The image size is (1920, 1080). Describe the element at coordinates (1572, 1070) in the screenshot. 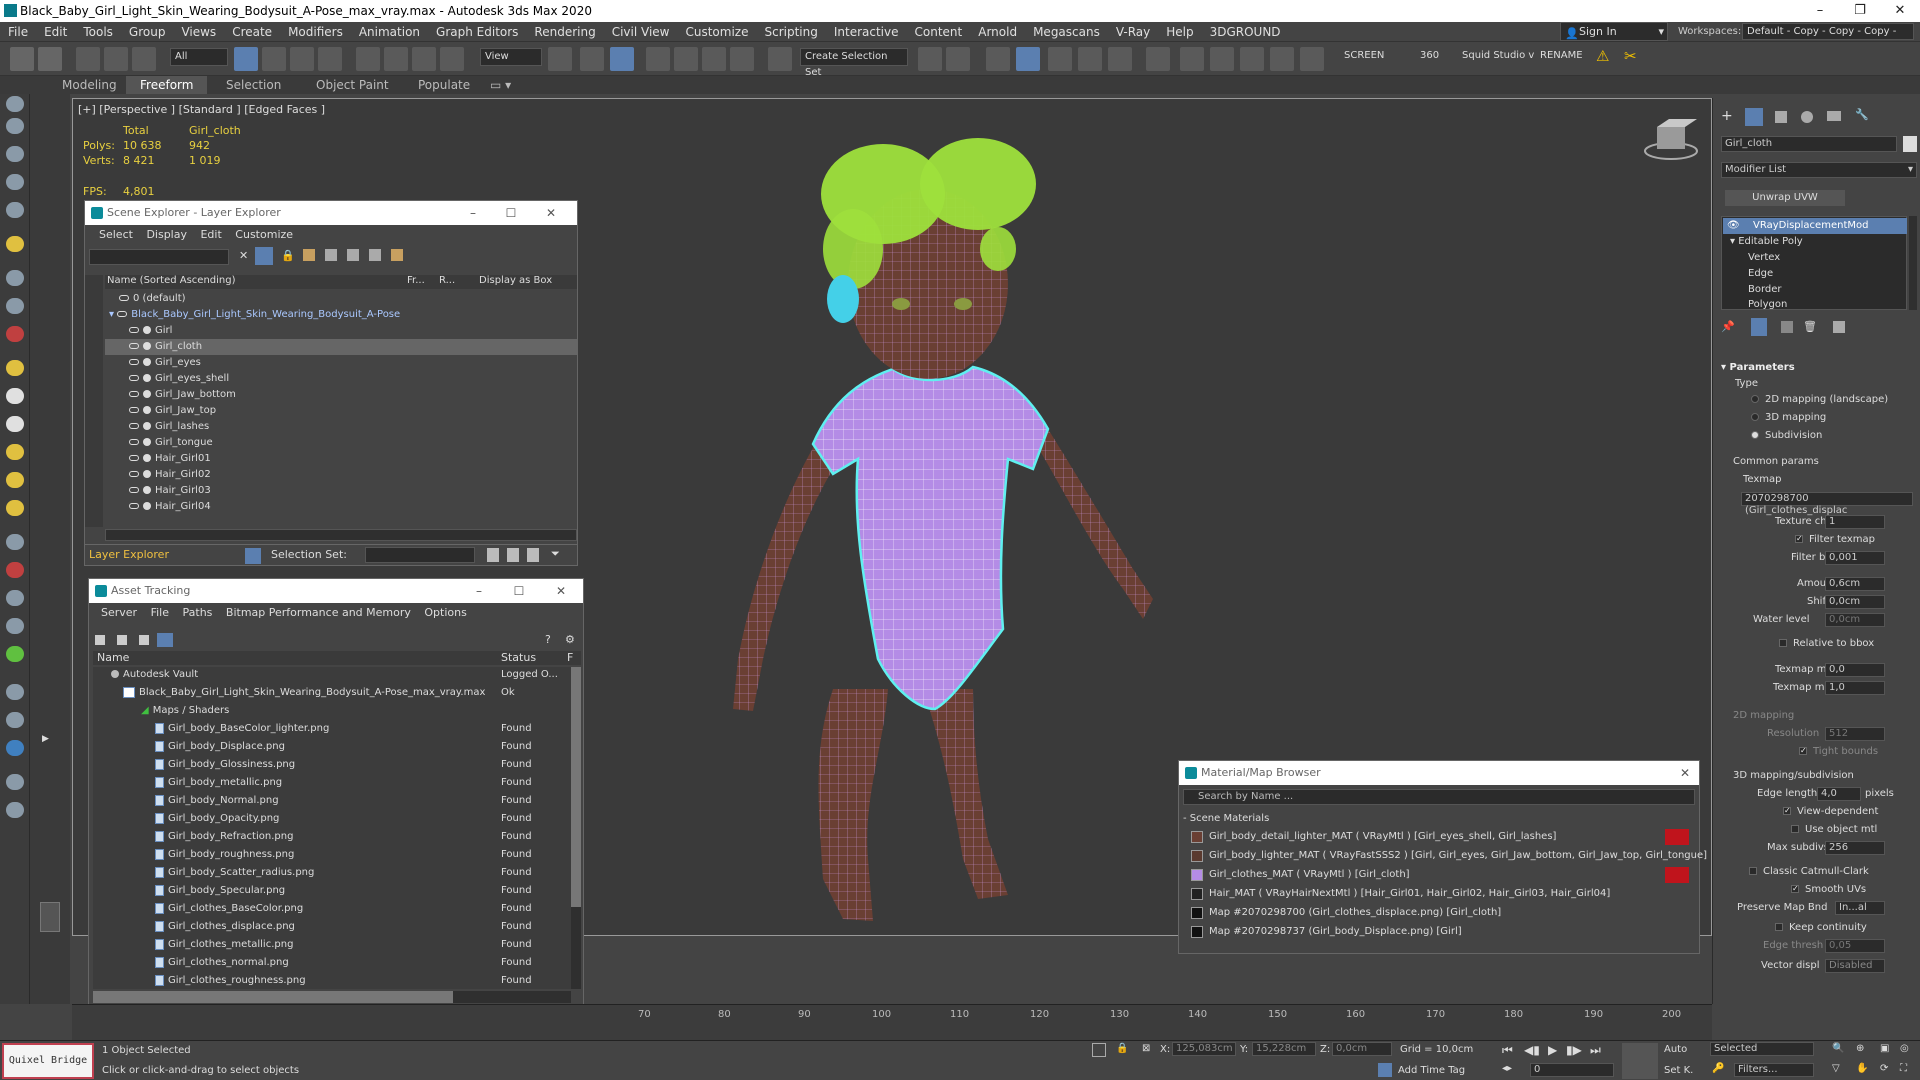

I see `current-frame-input: 0` at that location.